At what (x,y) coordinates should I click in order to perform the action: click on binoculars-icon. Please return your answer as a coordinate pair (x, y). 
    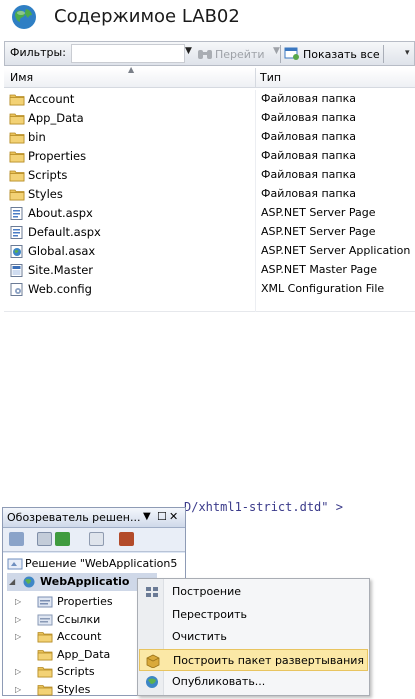
    Looking at the image, I should click on (205, 54).